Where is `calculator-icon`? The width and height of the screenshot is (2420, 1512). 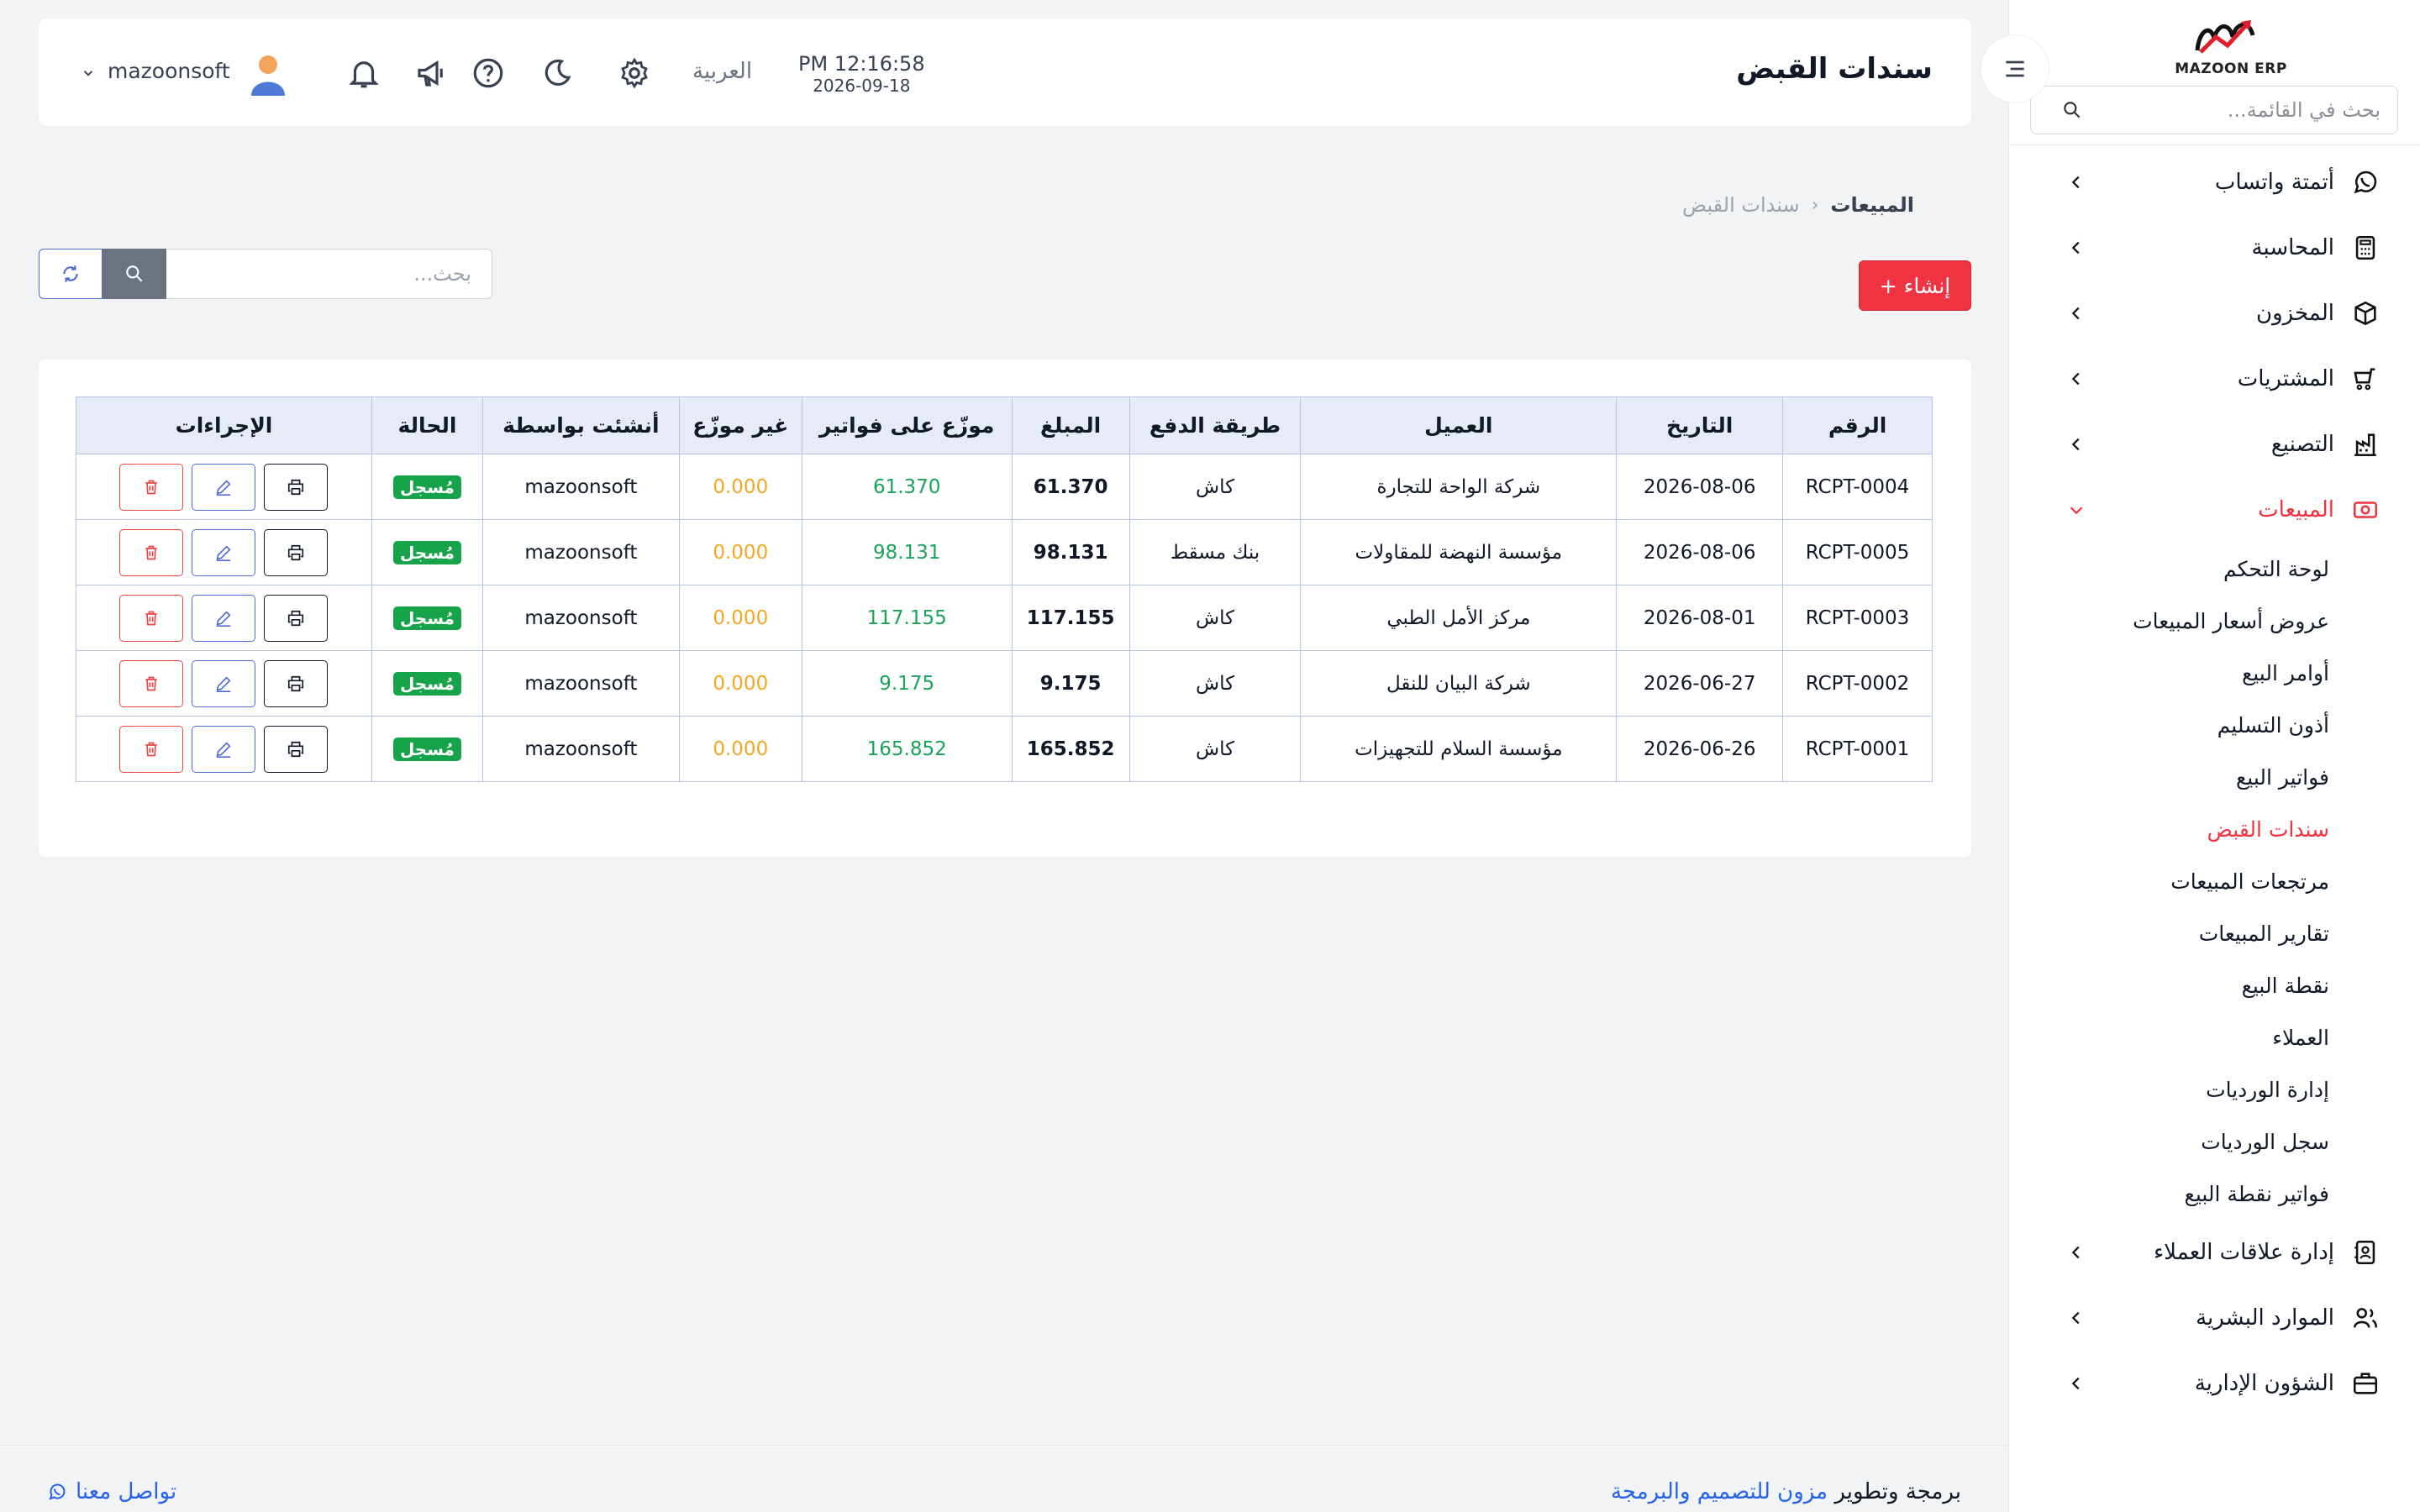
calculator-icon is located at coordinates (2365, 247).